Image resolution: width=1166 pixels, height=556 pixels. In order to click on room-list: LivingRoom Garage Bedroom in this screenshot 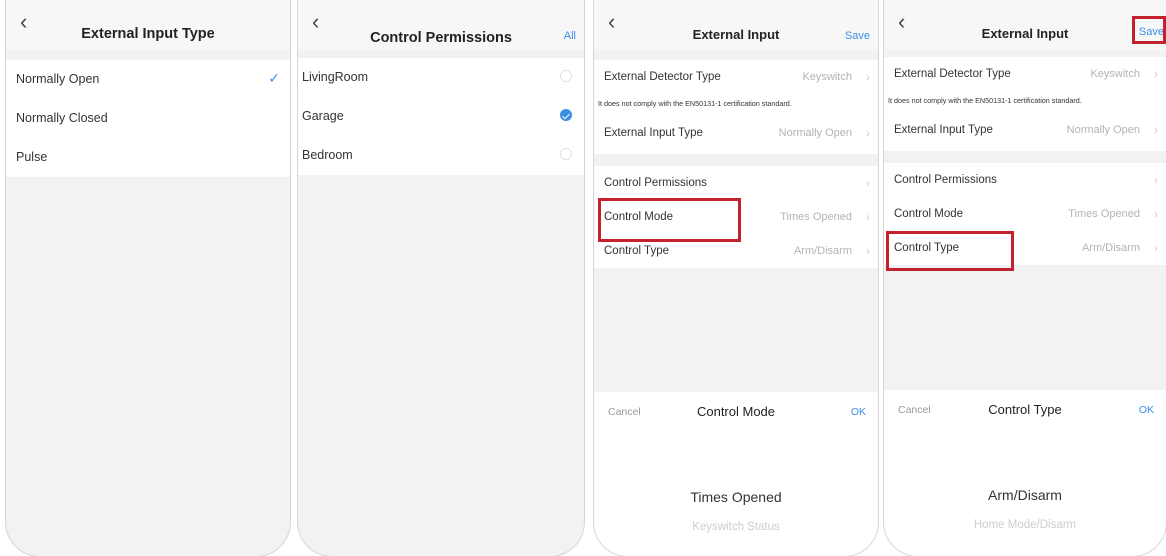, I will do `click(441, 116)`.